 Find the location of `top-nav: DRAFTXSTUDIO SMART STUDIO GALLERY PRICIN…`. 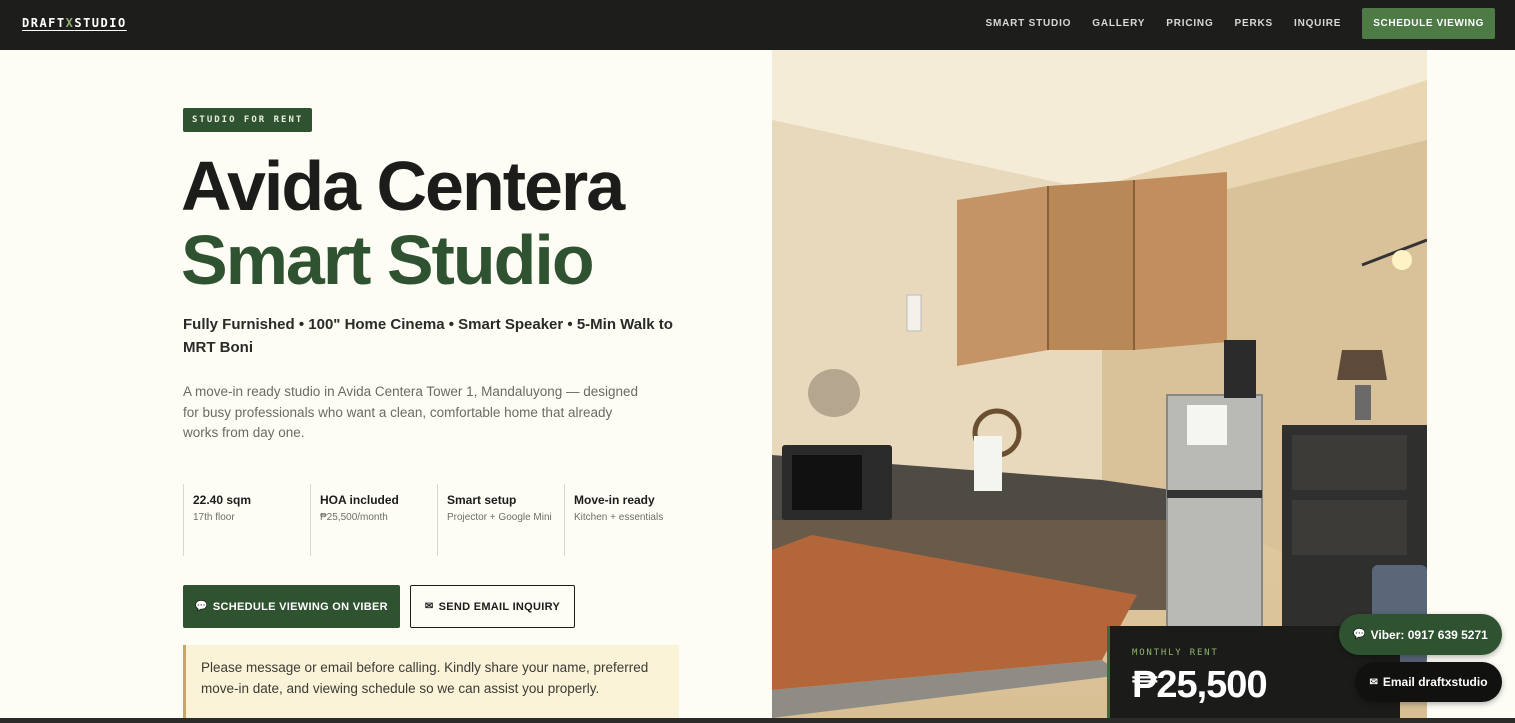

top-nav: DRAFTXSTUDIO SMART STUDIO GALLERY PRICIN… is located at coordinates (757, 25).